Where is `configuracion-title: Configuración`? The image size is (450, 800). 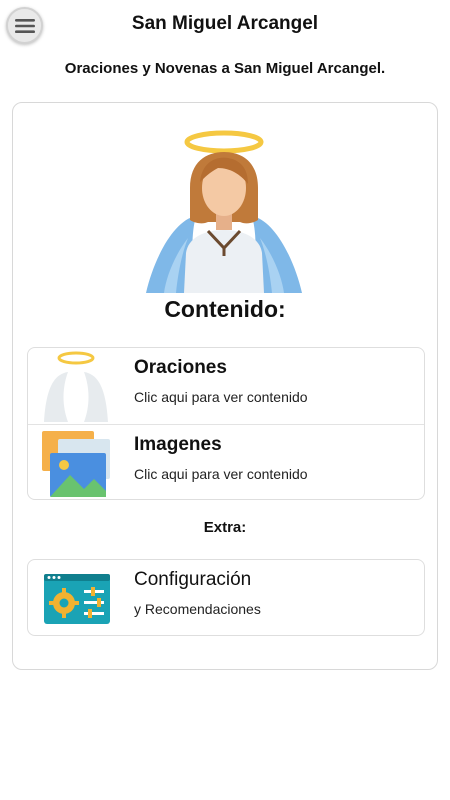
configuracion-title: Configuración is located at coordinates (193, 579).